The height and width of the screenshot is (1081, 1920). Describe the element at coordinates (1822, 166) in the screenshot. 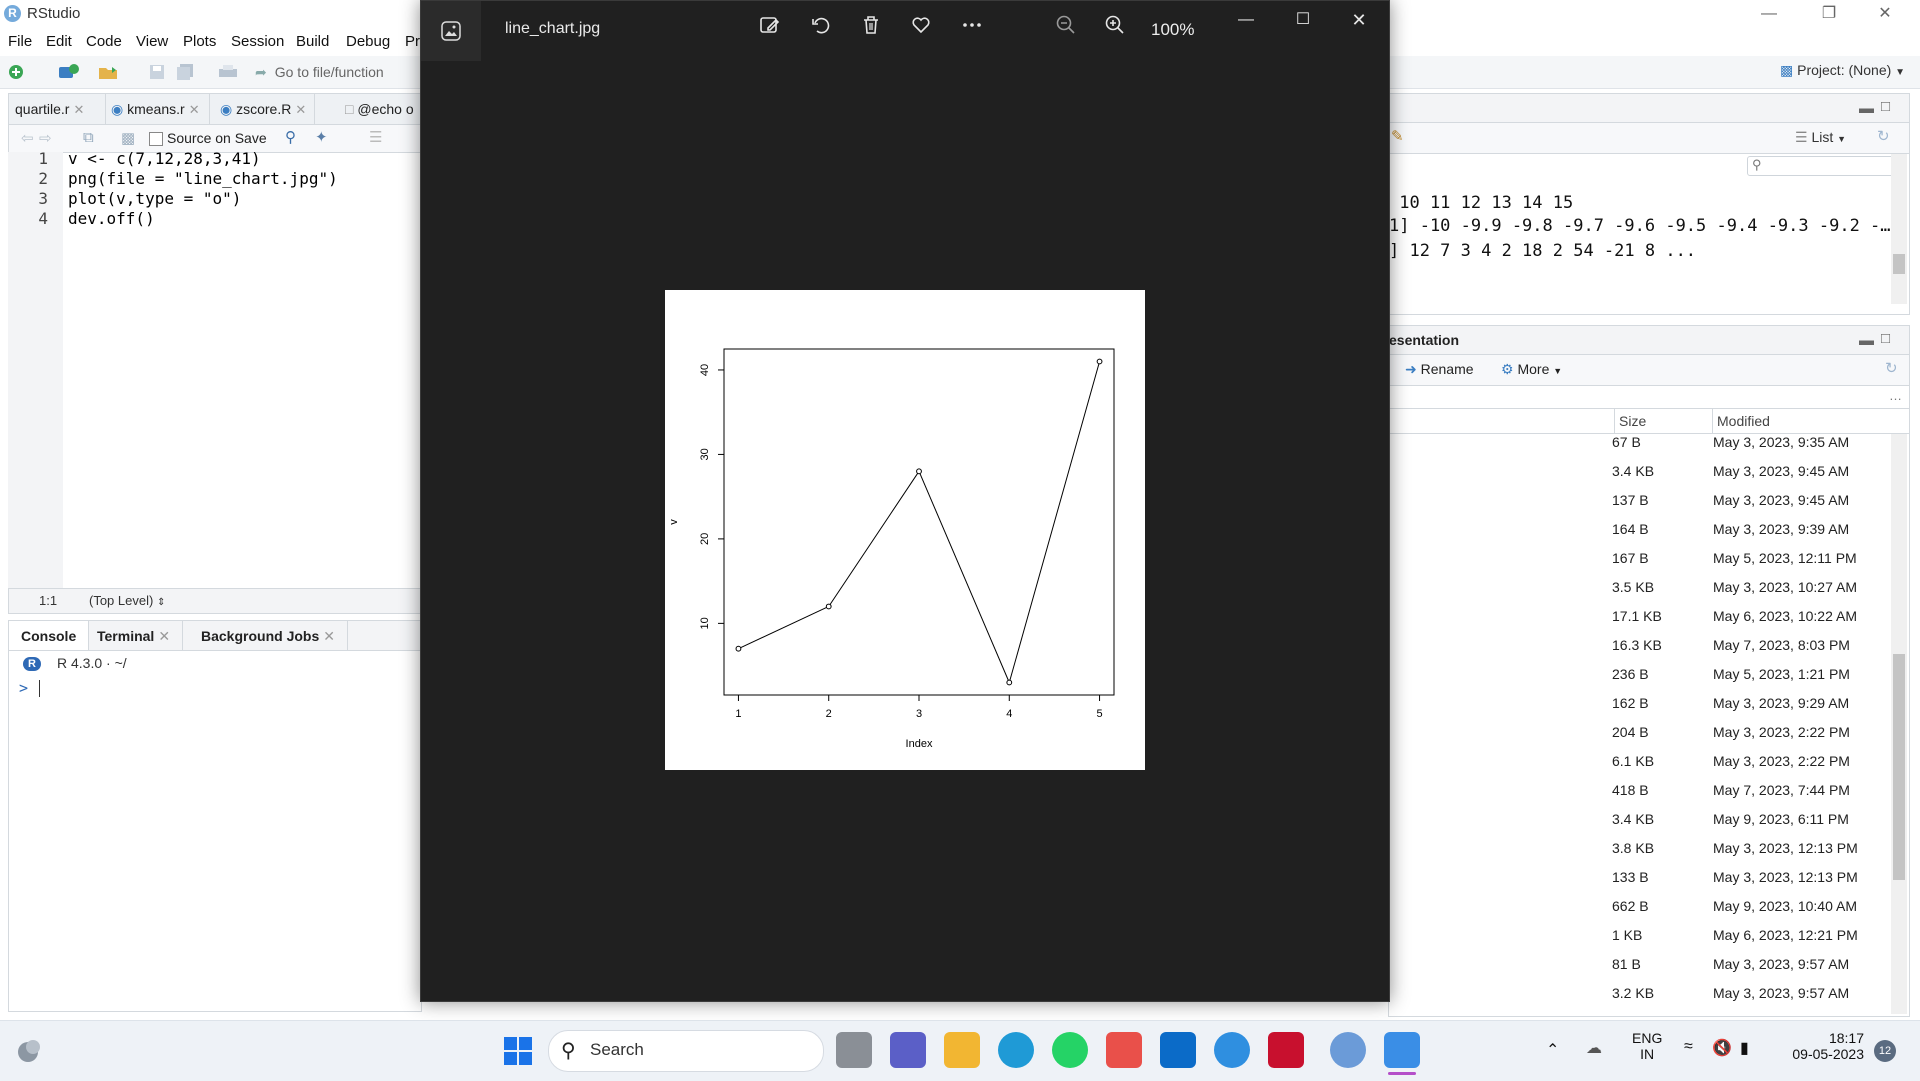

I see `env-search-input: ⚲` at that location.